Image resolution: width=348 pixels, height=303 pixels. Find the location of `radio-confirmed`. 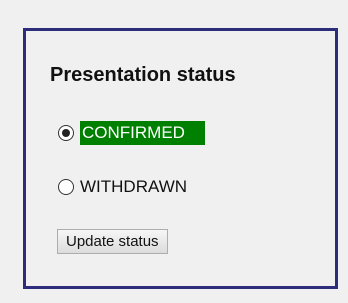

radio-confirmed is located at coordinates (66, 133).